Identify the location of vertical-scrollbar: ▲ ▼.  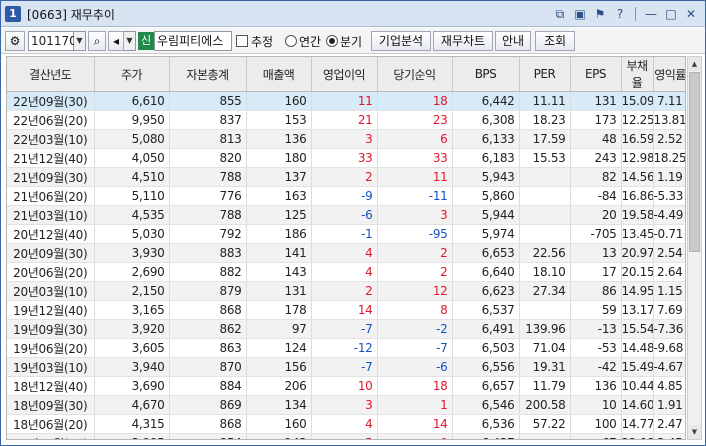
(694, 248).